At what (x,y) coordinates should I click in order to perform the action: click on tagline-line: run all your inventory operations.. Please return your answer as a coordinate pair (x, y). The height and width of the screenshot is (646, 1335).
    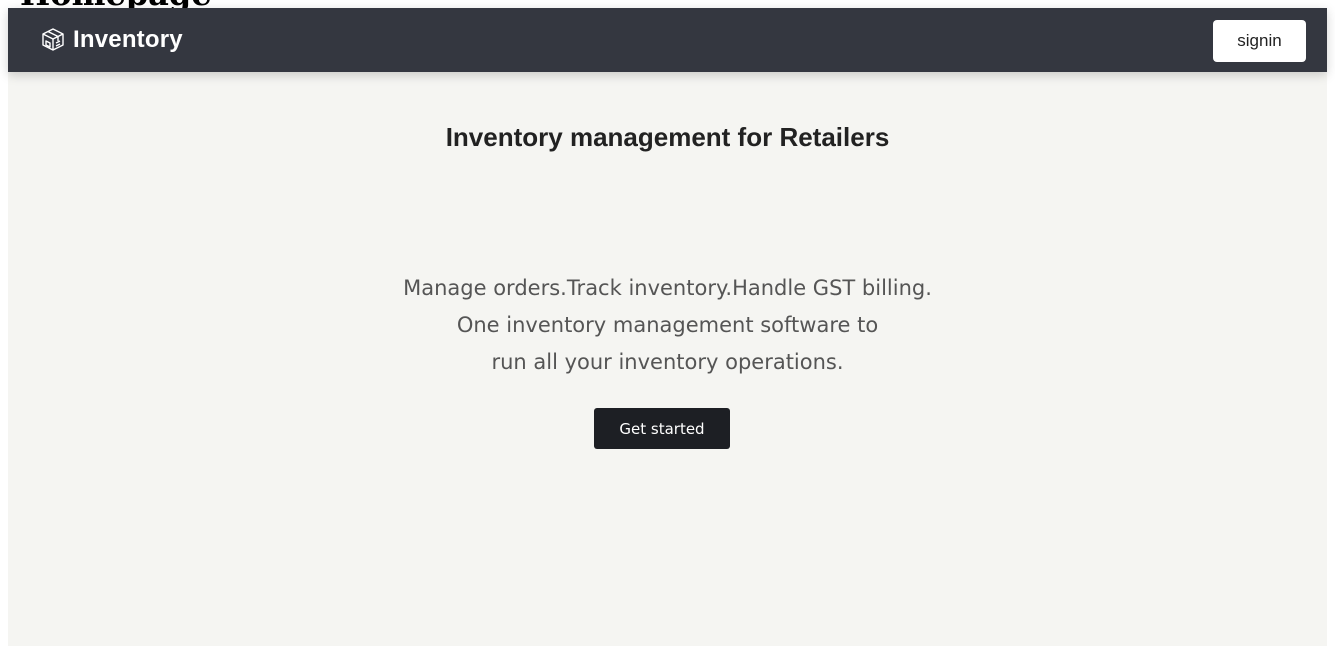
    Looking at the image, I should click on (667, 362).